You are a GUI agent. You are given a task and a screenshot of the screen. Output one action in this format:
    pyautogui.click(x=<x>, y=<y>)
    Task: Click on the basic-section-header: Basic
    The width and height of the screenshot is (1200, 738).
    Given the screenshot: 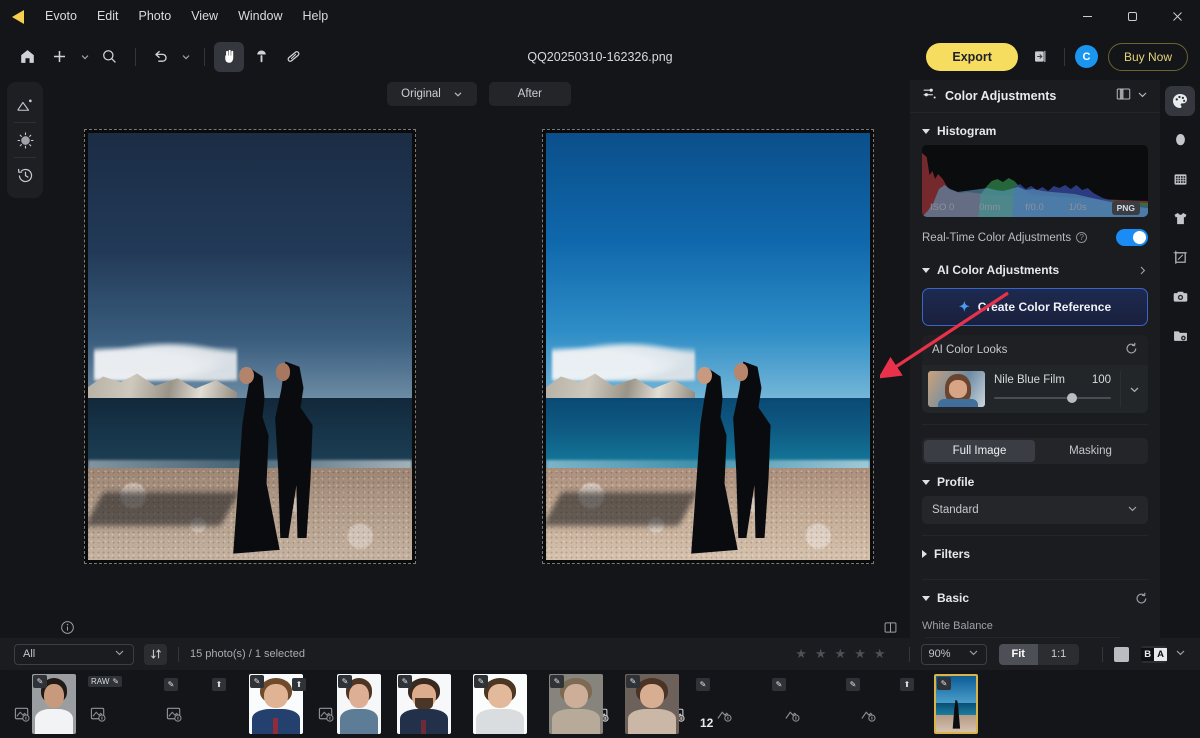 What is the action you would take?
    pyautogui.click(x=1035, y=596)
    